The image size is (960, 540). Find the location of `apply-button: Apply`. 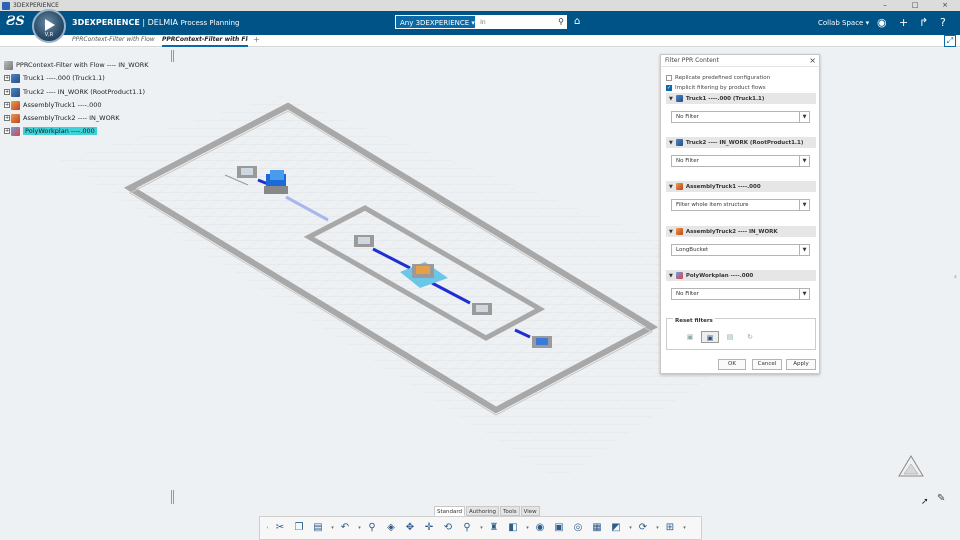

apply-button: Apply is located at coordinates (801, 364).